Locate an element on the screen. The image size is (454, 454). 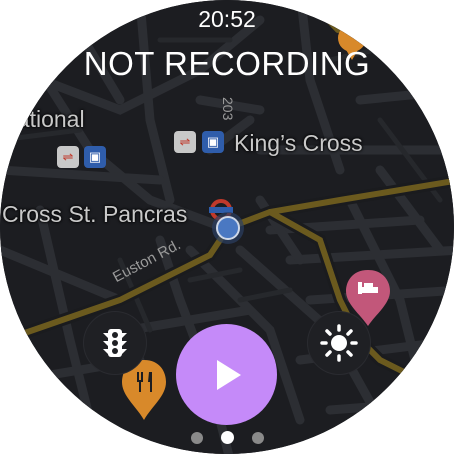
current-location-icon is located at coordinates (228, 228).